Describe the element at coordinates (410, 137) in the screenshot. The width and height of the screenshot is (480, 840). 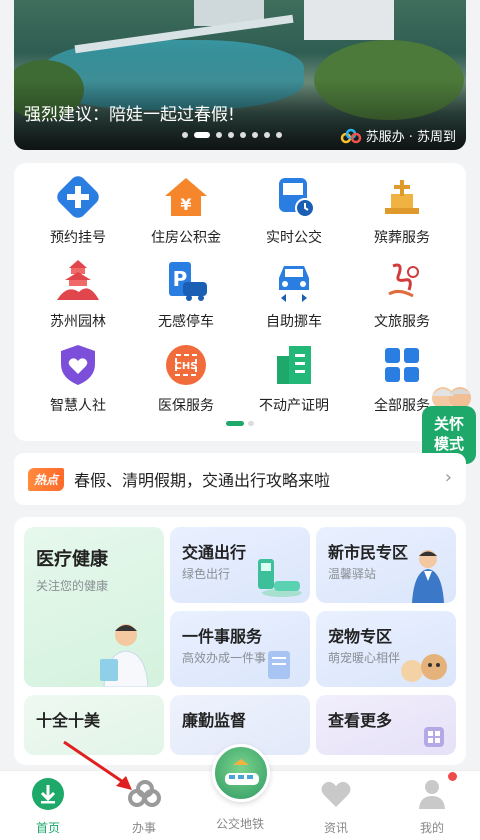
I see `banner-brand-text: 苏服办 · 苏周到` at that location.